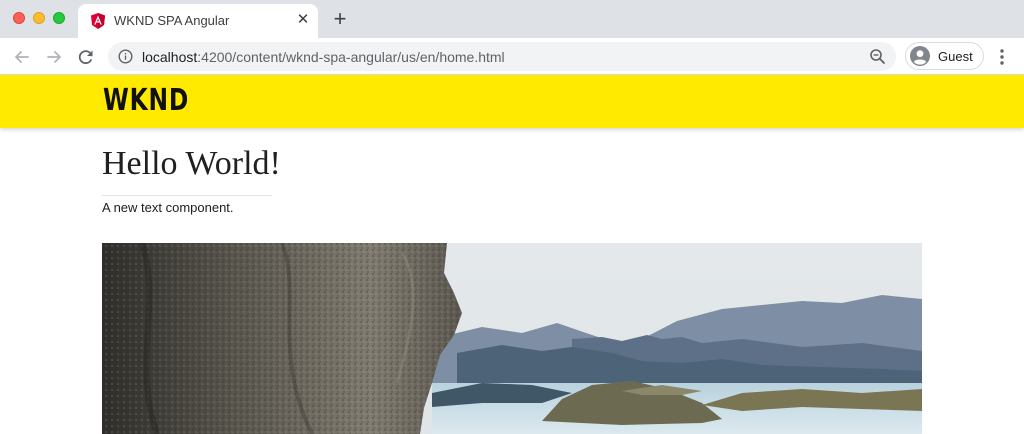 Image resolution: width=1024 pixels, height=434 pixels. What do you see at coordinates (168, 207) in the screenshot?
I see `text-component: A new text component.` at bounding box center [168, 207].